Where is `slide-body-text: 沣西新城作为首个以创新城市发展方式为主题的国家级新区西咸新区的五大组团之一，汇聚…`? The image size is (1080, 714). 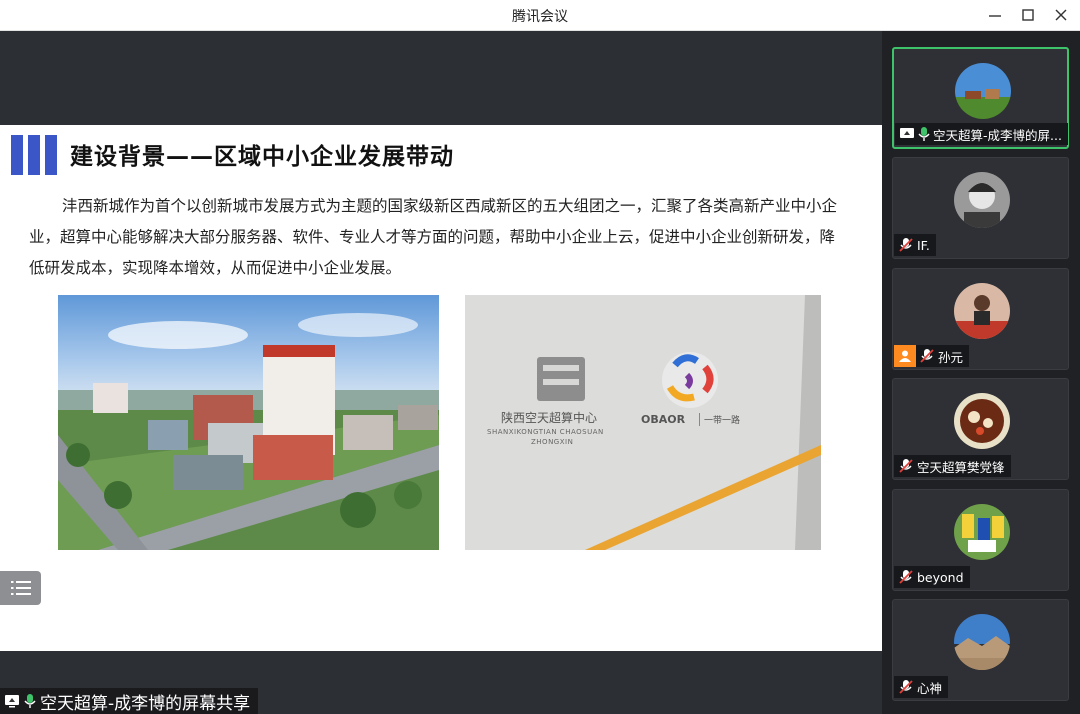
slide-body-text: 沣西新城作为首个以创新城市发展方式为主题的国家级新区西咸新区的五大组团之一，汇聚… is located at coordinates (433, 237).